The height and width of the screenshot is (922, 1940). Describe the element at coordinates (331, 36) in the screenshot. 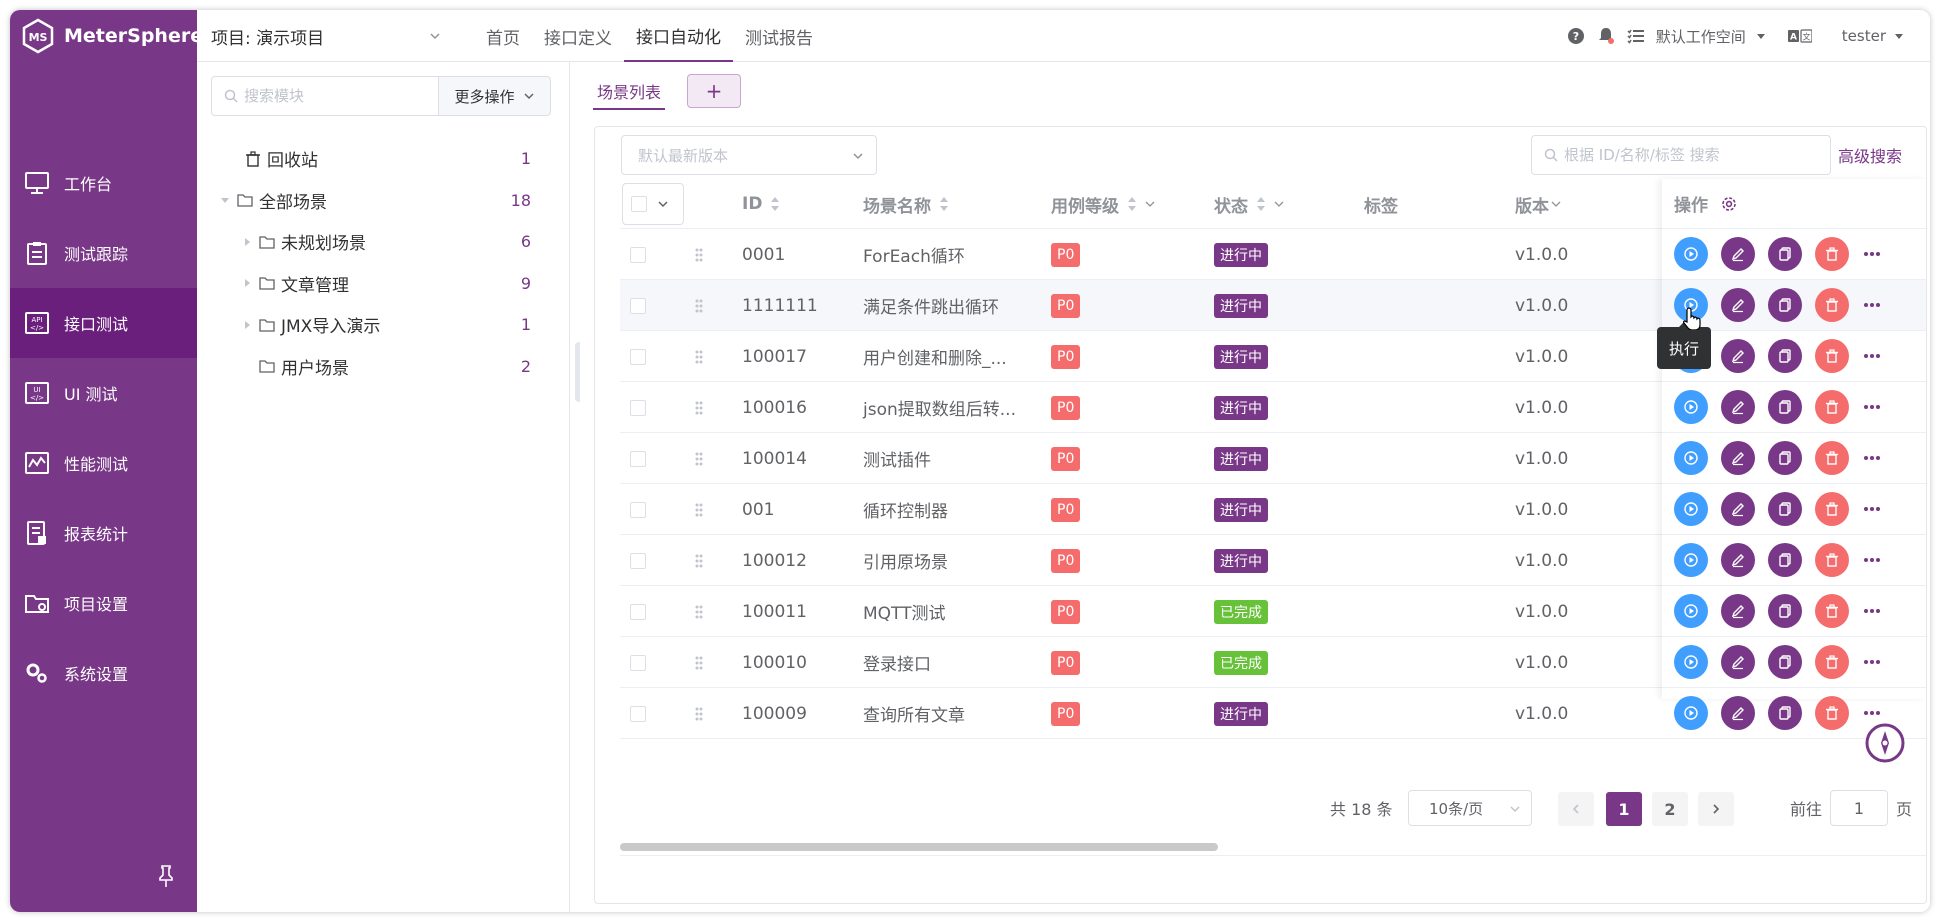

I see `project-select: 项目: 演示项目` at that location.